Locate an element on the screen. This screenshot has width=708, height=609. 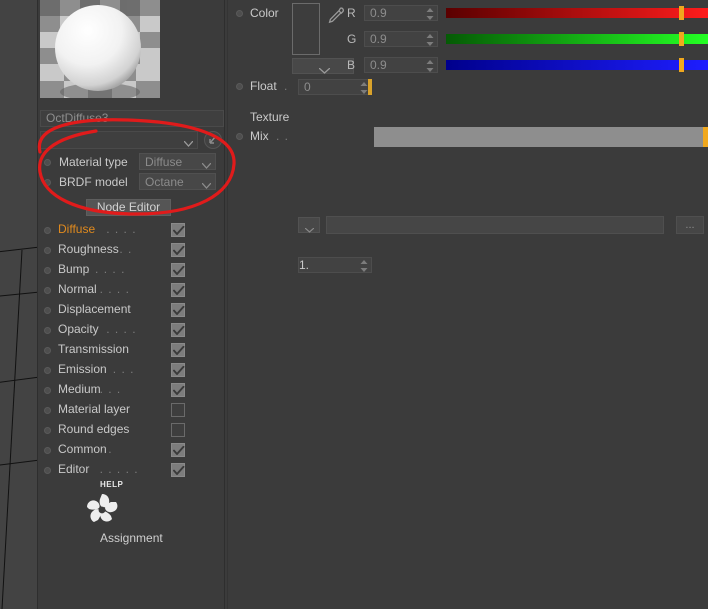
texture-path-field is located at coordinates (495, 225).